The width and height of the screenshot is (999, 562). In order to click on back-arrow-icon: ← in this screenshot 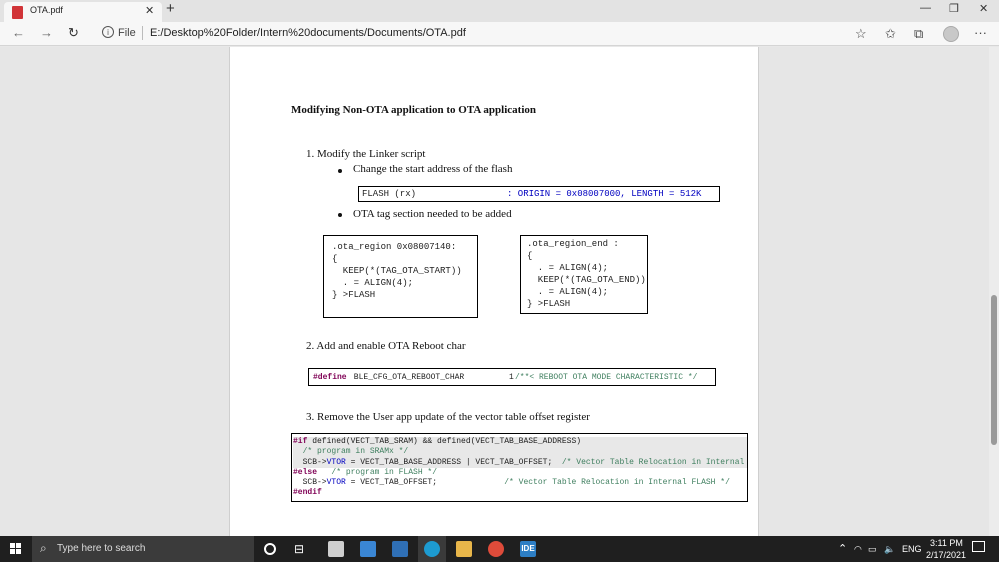, I will do `click(18, 32)`.